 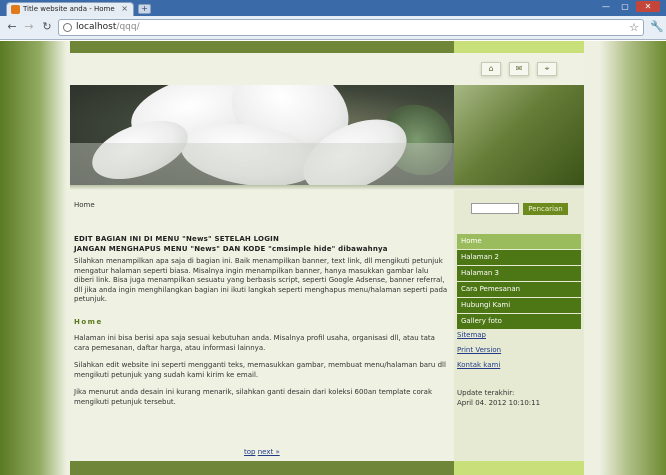 What do you see at coordinates (15, 9) in the screenshot?
I see `favicon-icon` at bounding box center [15, 9].